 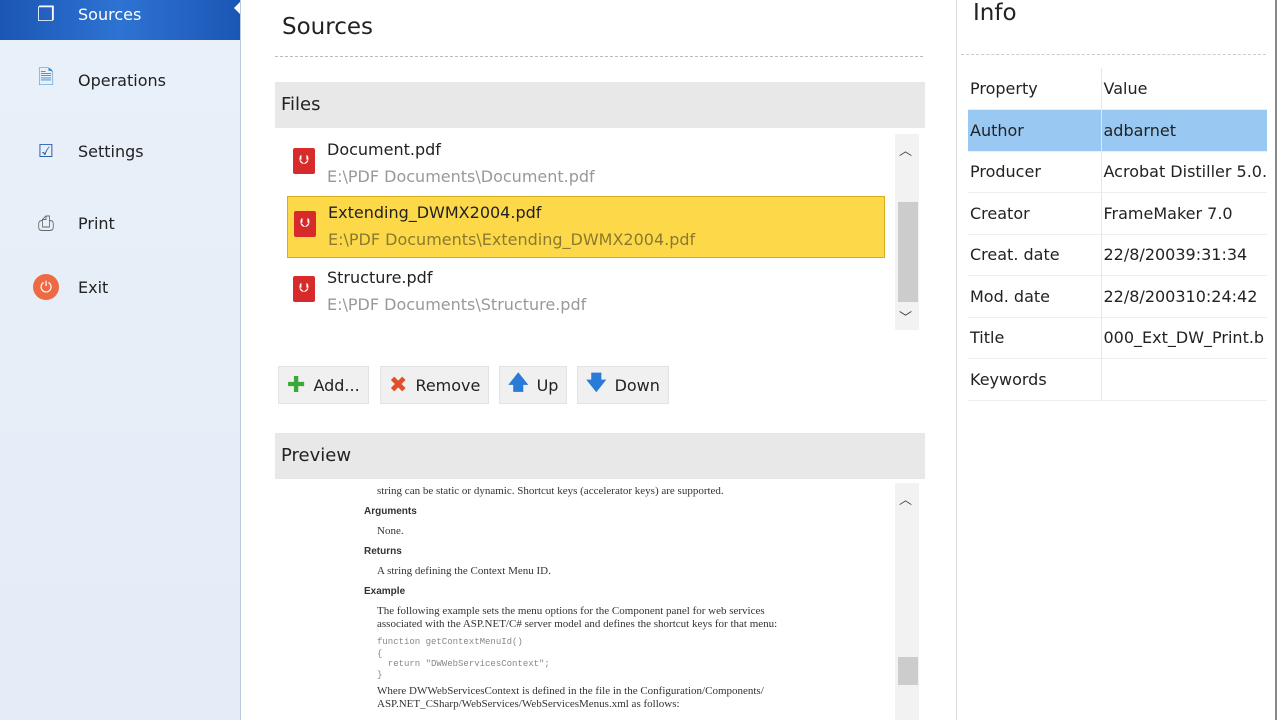 What do you see at coordinates (1184, 213) in the screenshot?
I see `value-cell: FrameMaker 7.0` at bounding box center [1184, 213].